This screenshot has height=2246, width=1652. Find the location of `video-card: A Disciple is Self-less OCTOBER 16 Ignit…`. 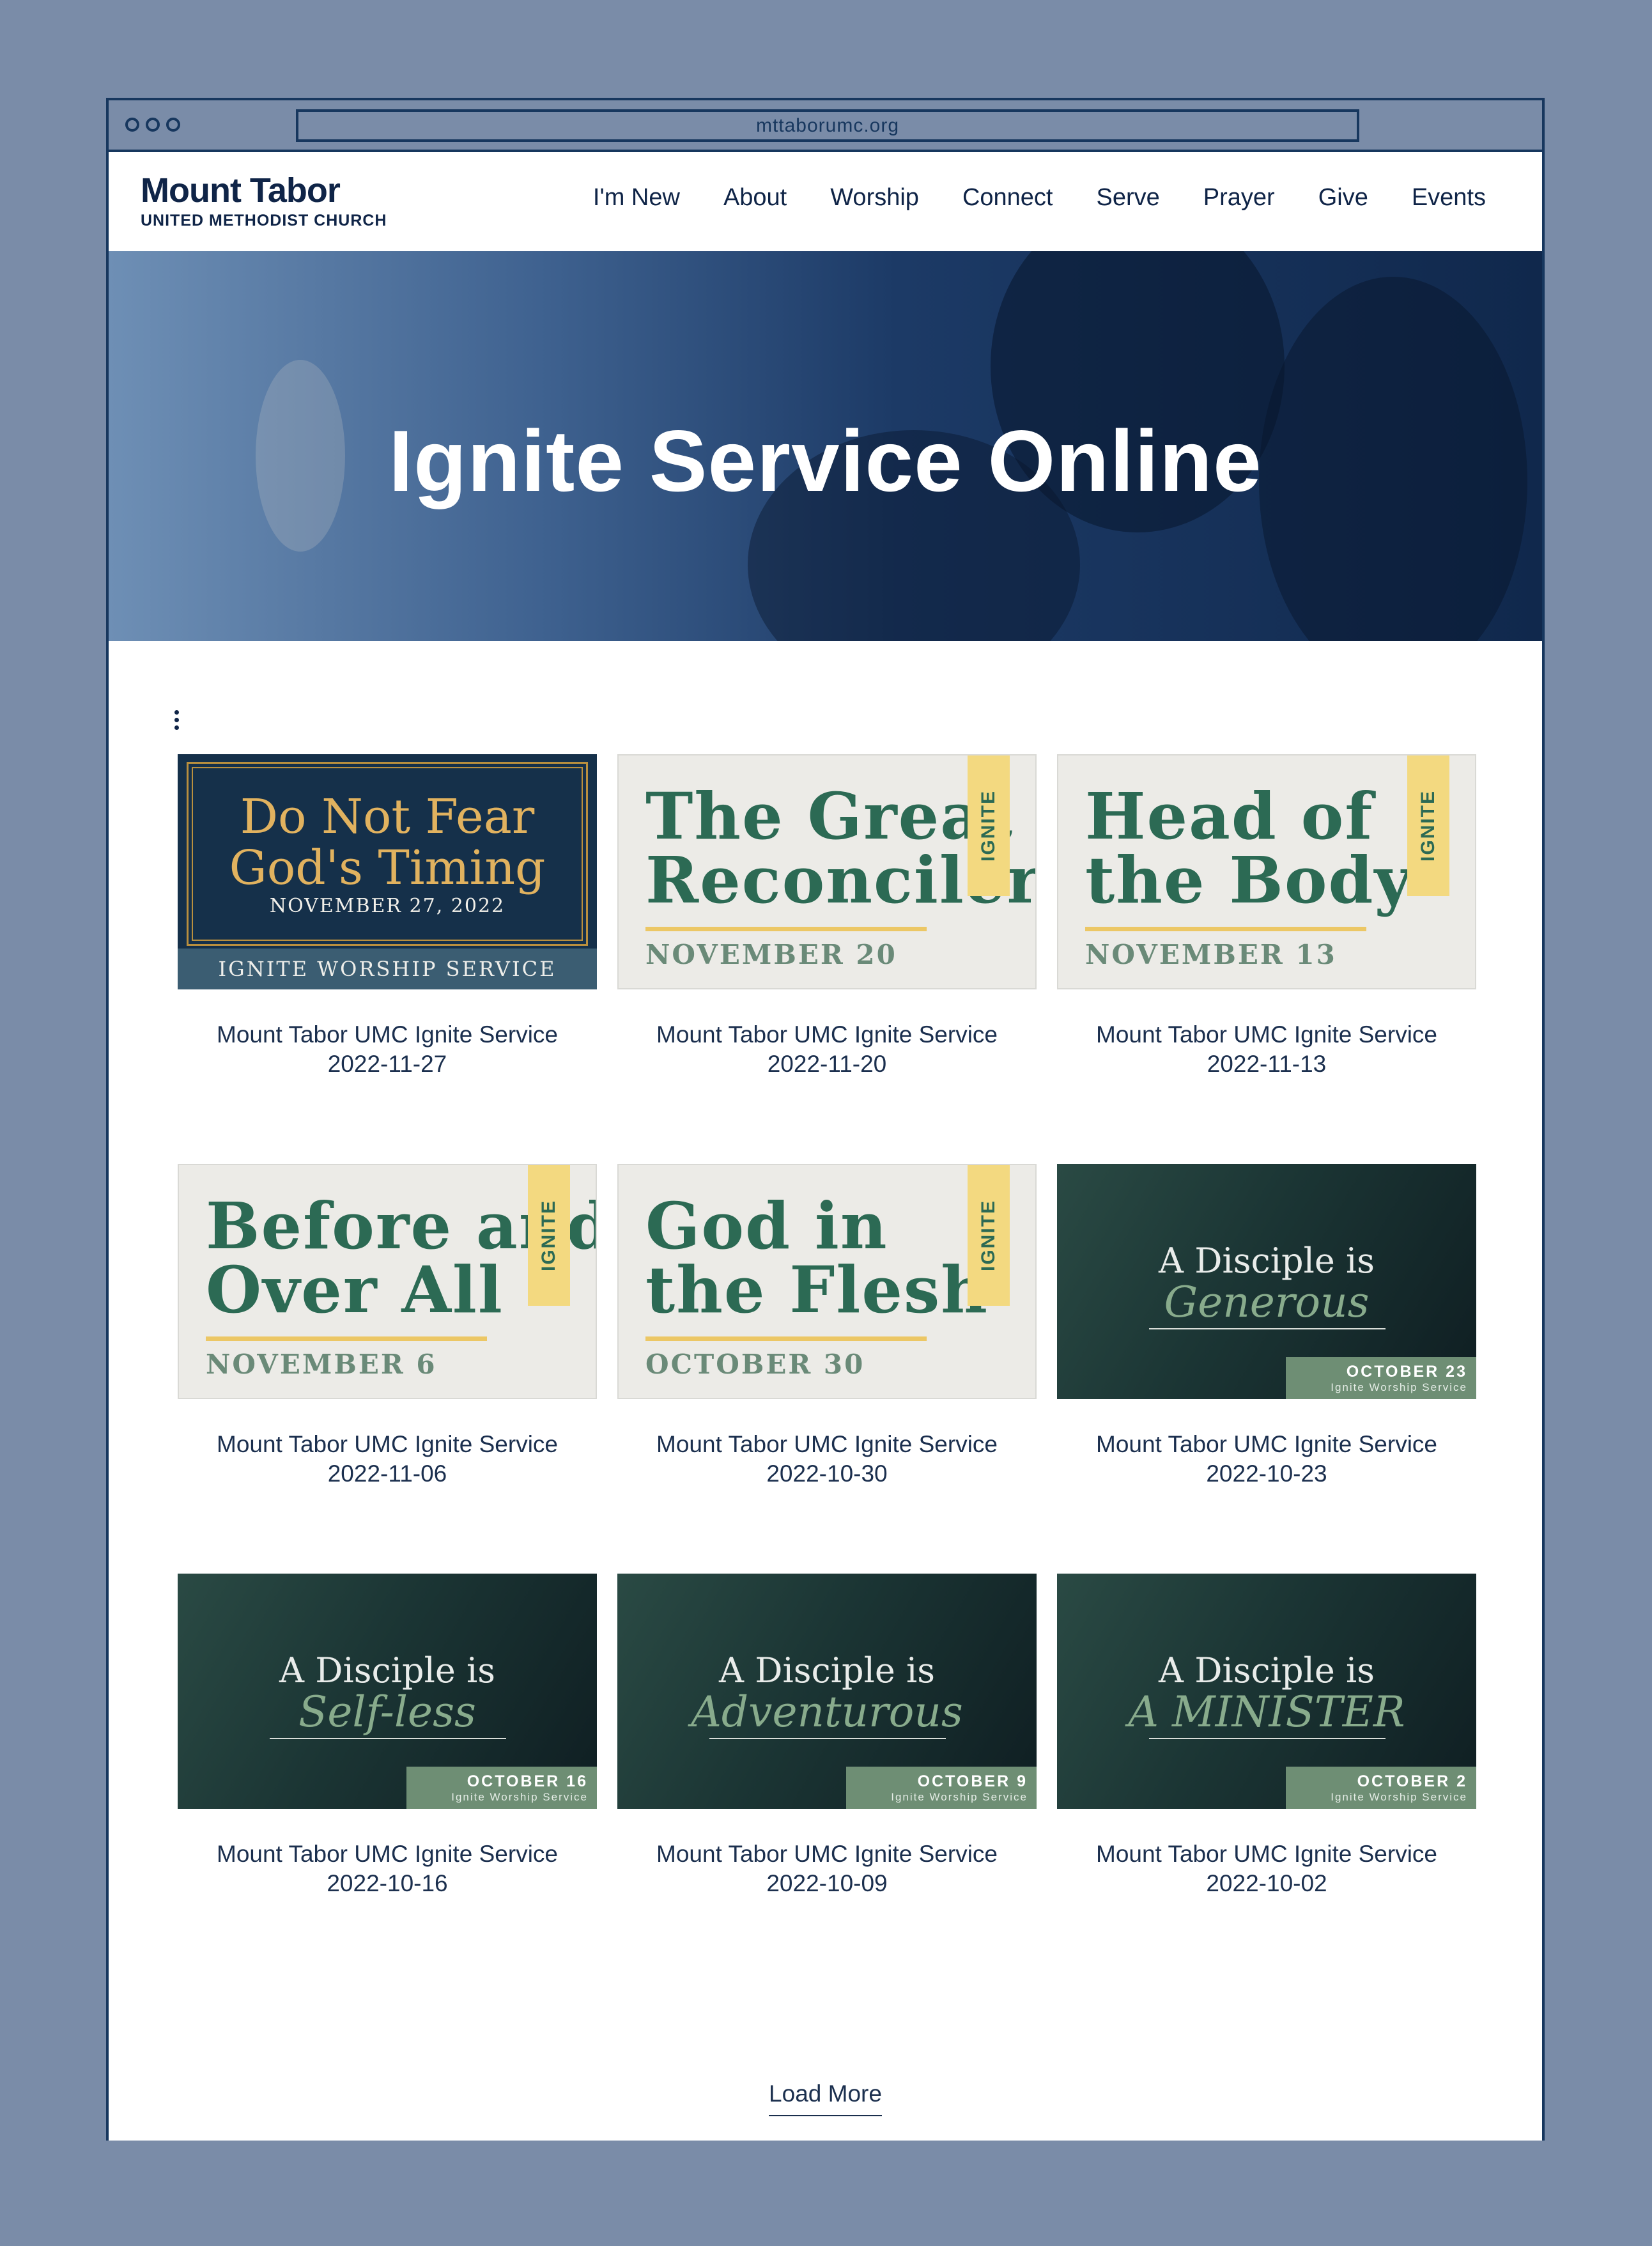

video-card: A Disciple is Self-less OCTOBER 16 Ignit… is located at coordinates (387, 1779).